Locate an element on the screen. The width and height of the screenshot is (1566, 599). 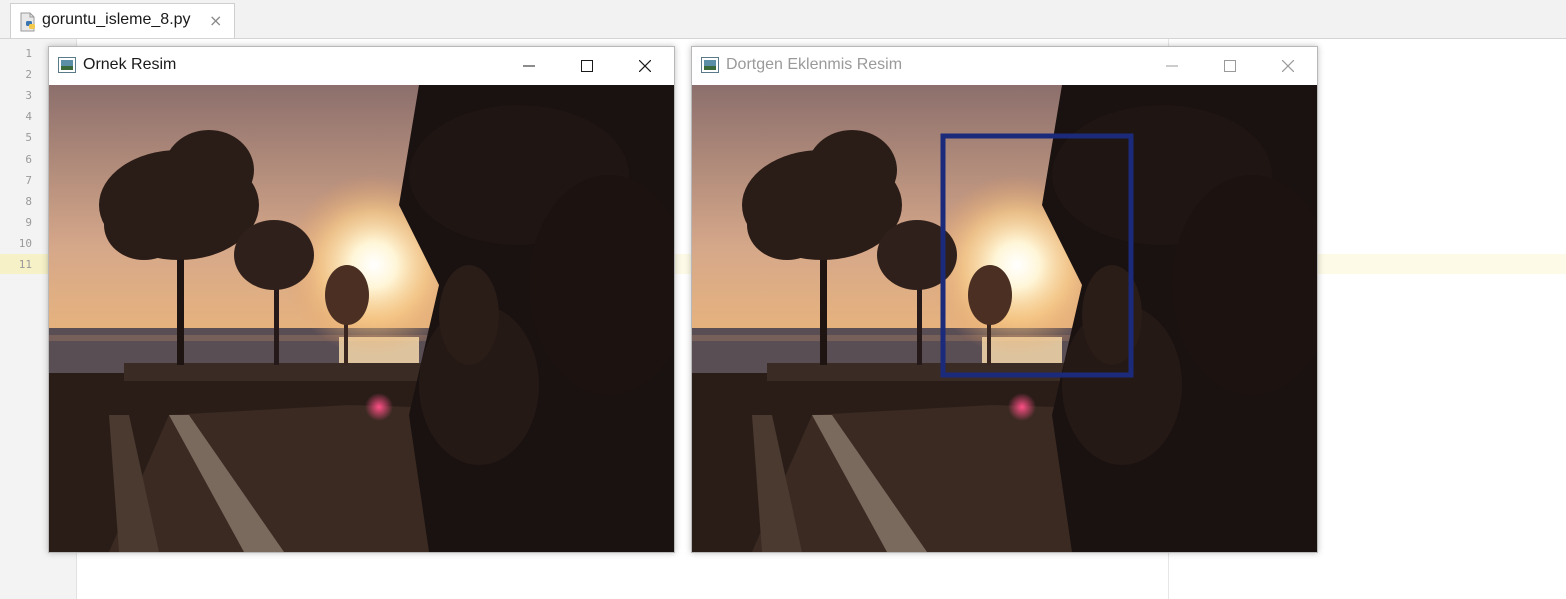
editor-tab-bar: goruntu_isleme_8.py × is located at coordinates (783, 19).